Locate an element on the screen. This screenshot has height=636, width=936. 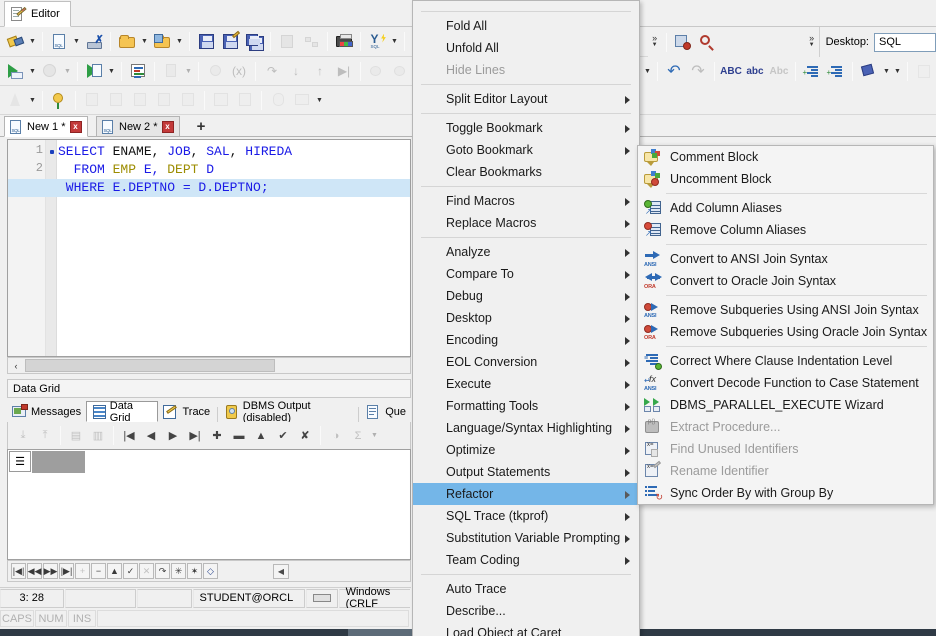
menu-item-find-macros: Find Macros is located at coordinates (526, 201).